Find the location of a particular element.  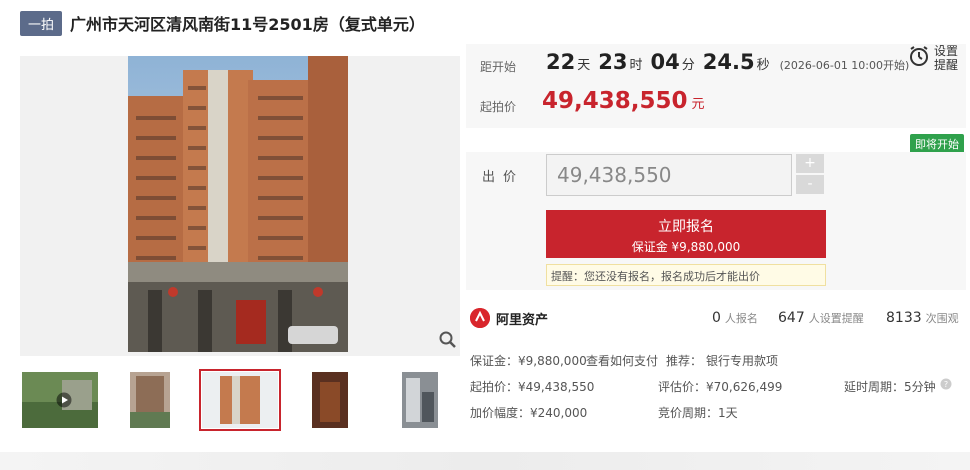

bid-amount-input: 49,438,550 is located at coordinates (669, 175).